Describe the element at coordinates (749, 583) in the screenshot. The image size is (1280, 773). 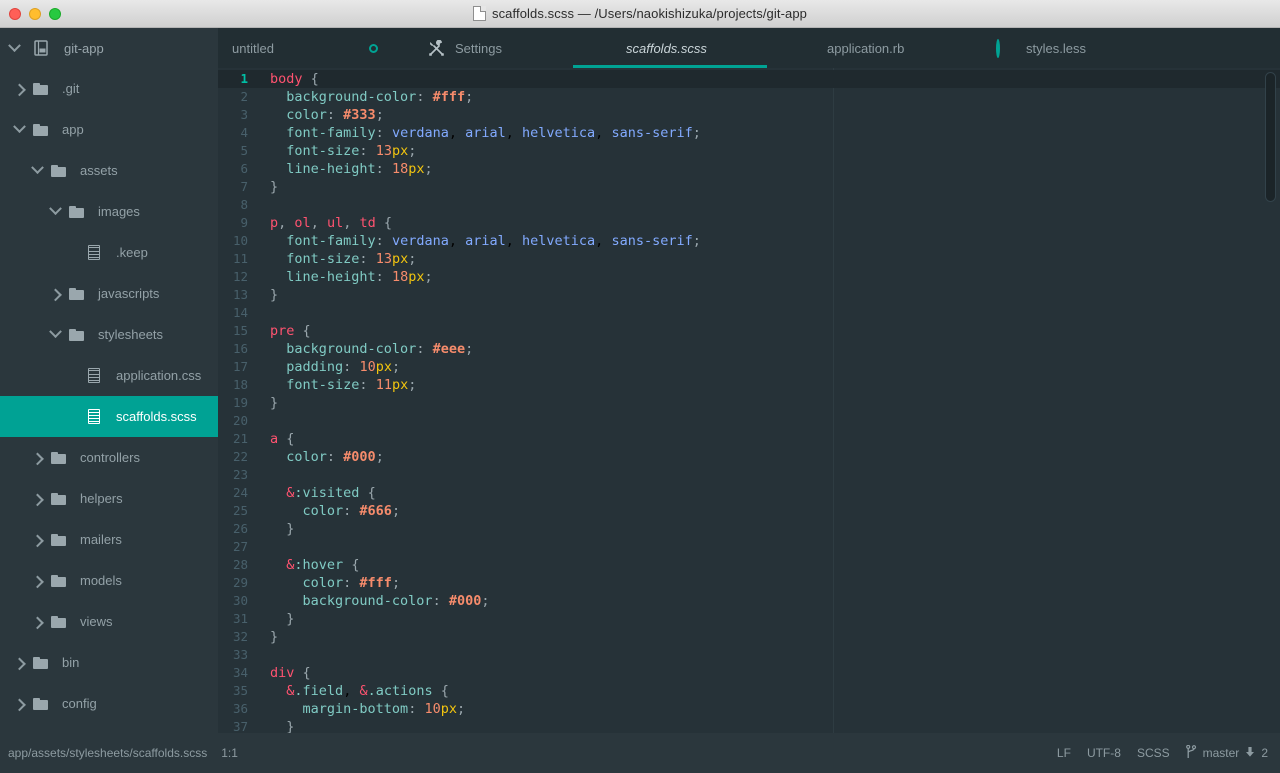
I see `code-line: 29 color: #fff;` at that location.